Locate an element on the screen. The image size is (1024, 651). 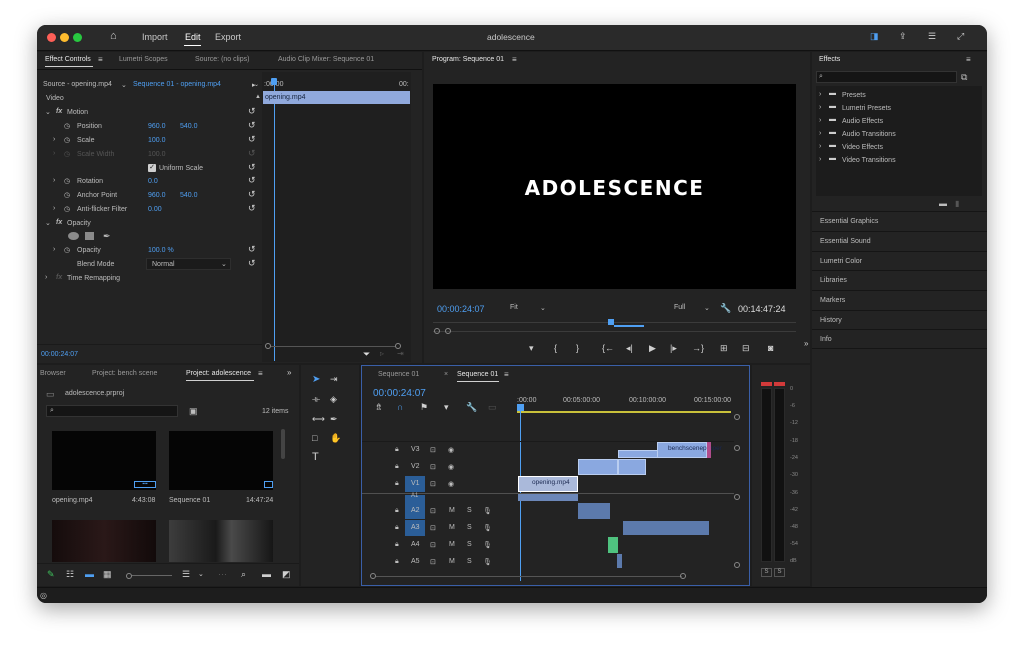
anchor-x: 960.0 is located at coordinates (157, 195).